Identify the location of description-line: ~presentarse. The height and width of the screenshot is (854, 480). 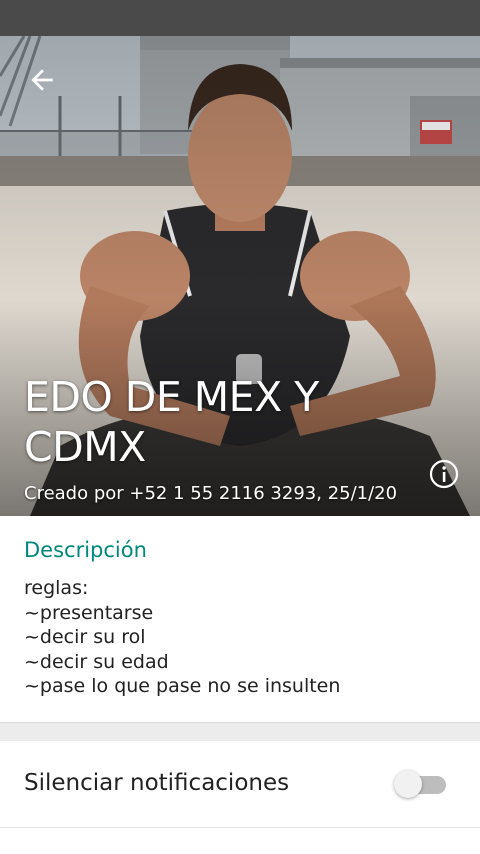
(89, 612).